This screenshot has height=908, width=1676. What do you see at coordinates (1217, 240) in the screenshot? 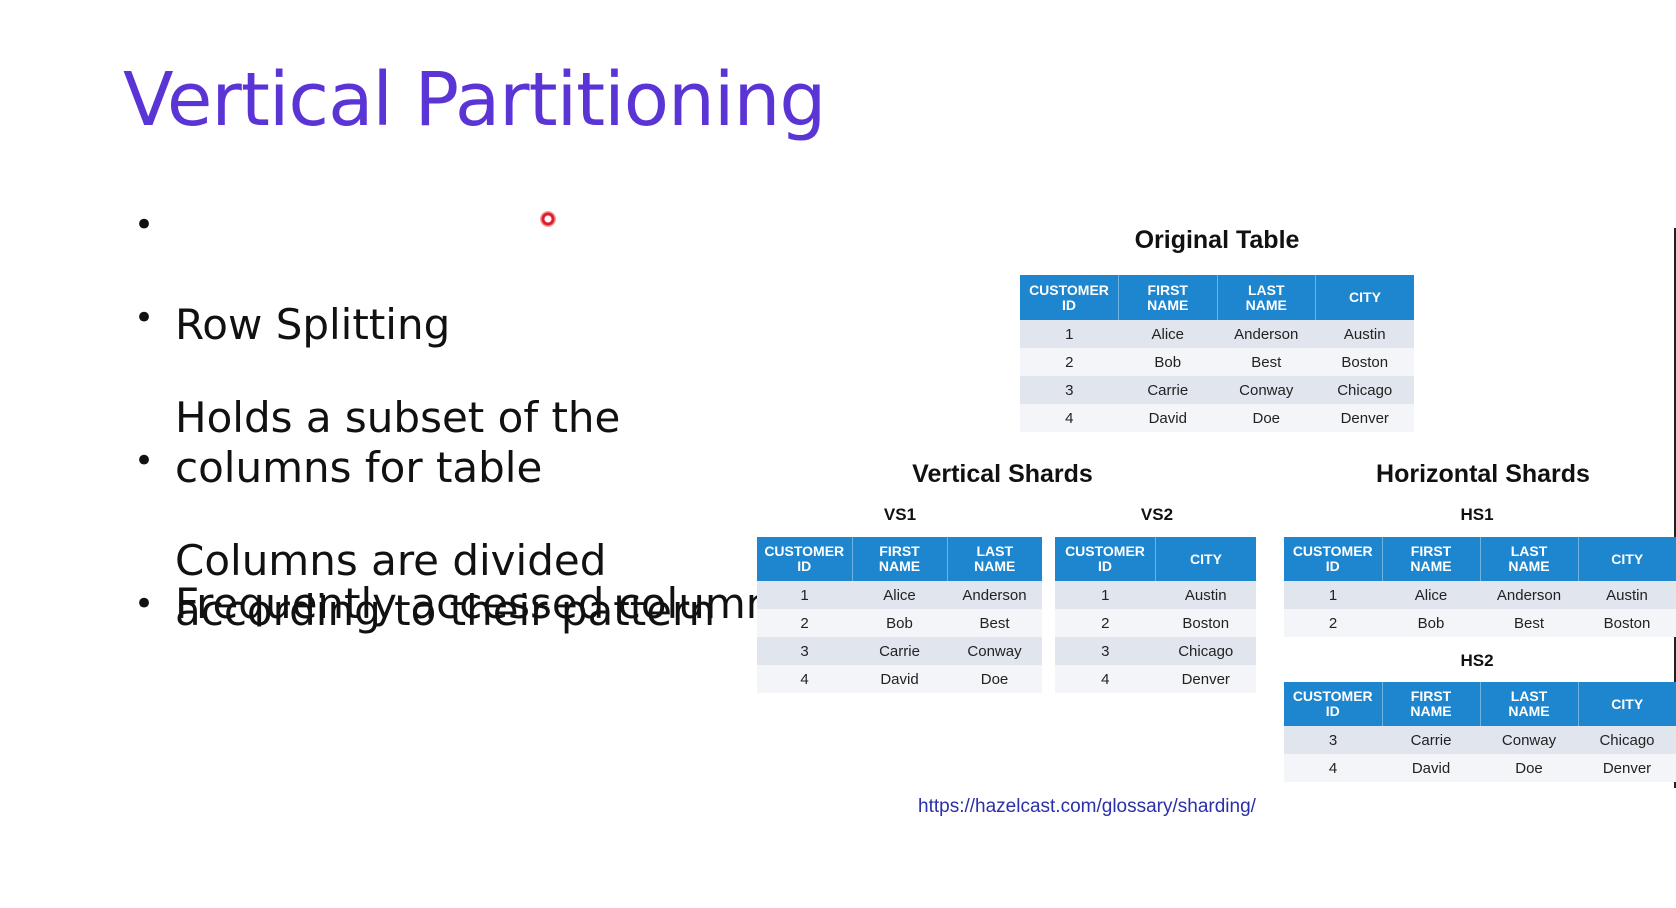
I see `original-table-heading: Original Table` at bounding box center [1217, 240].